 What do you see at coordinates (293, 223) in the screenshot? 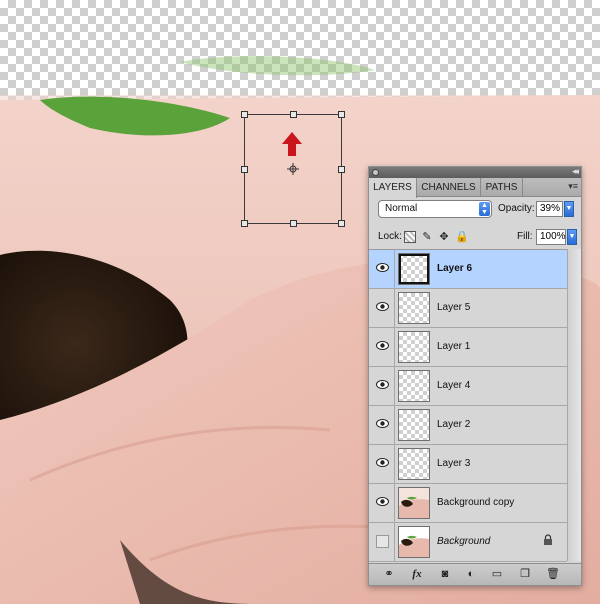
I see `transform-handle-bottom` at bounding box center [293, 223].